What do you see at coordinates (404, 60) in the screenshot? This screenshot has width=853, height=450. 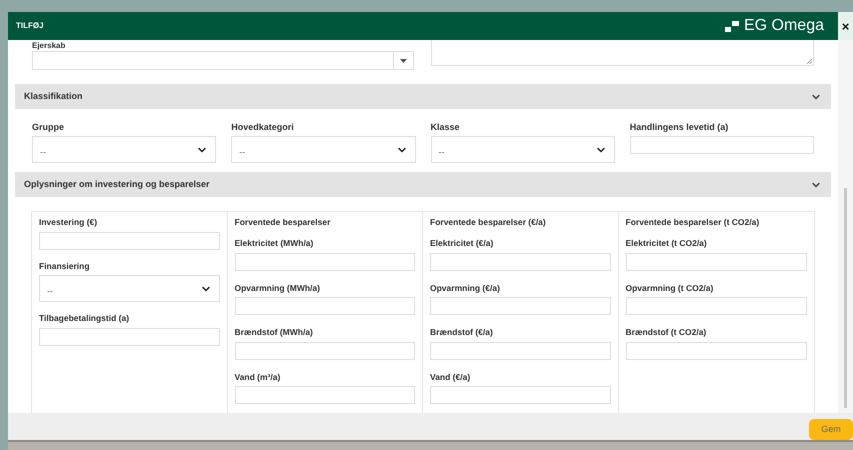 I see `dropdown-triangle-icon` at bounding box center [404, 60].